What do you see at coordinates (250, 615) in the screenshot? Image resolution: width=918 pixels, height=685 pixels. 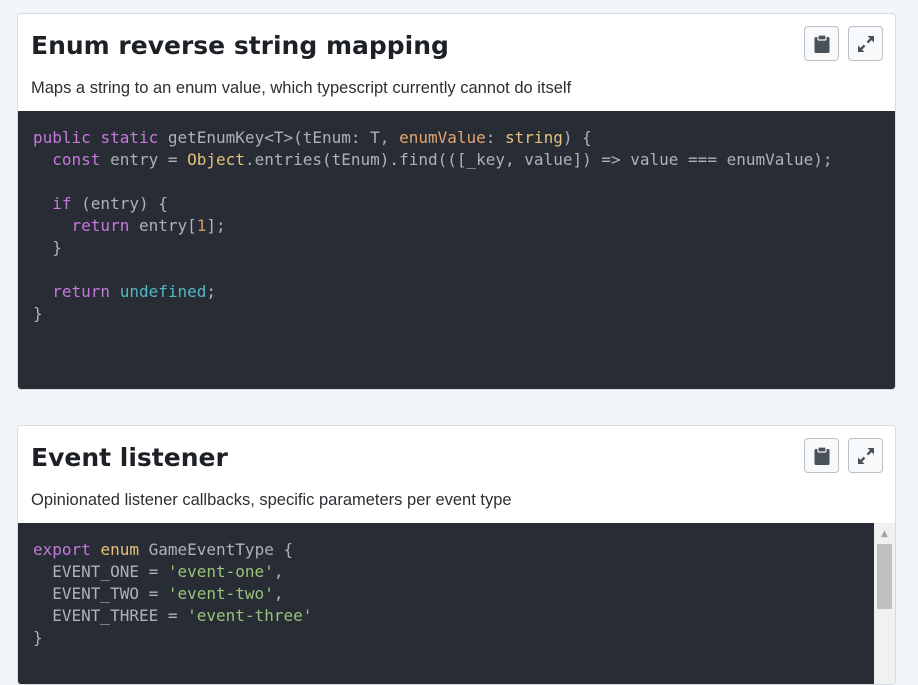 I see `code-token: 'event-three'` at bounding box center [250, 615].